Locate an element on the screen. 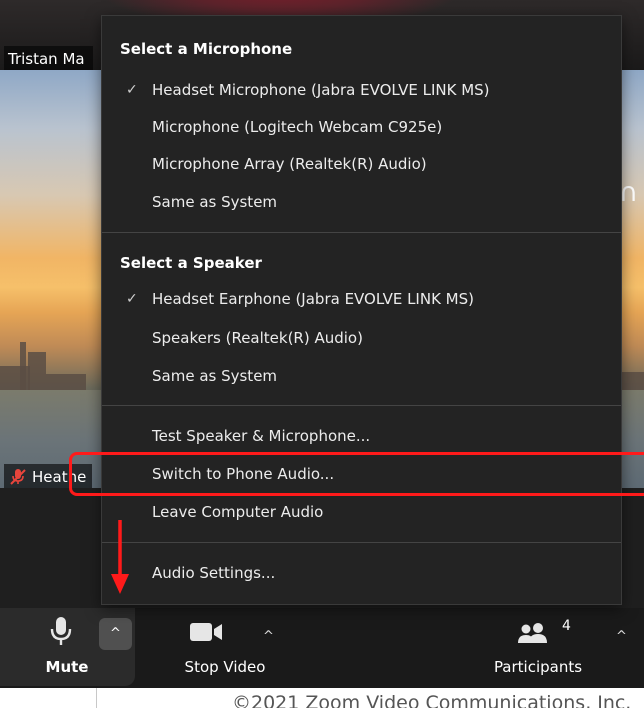  camera-icon is located at coordinates (206, 632).